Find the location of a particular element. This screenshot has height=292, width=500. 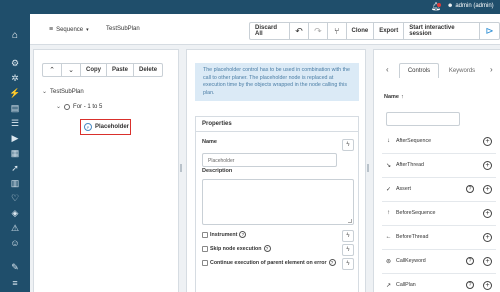

skip-row: Skip node execution ? is located at coordinates (236, 248).